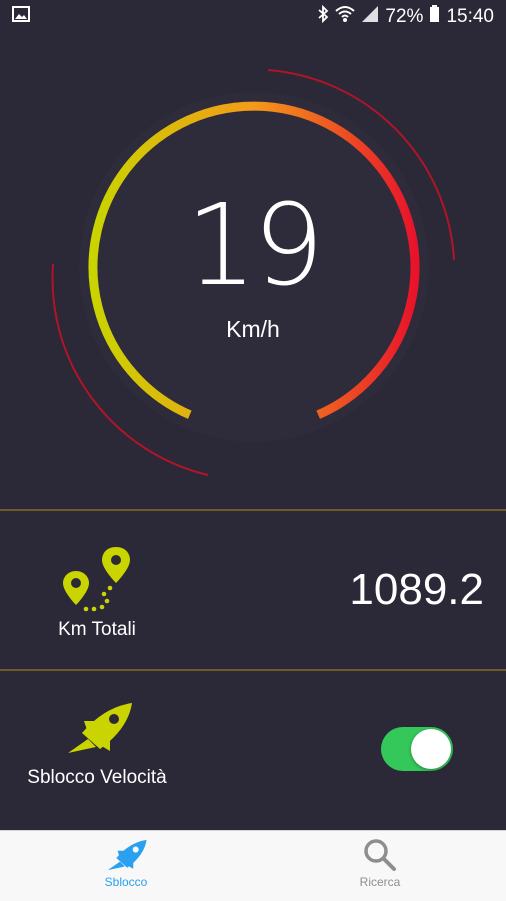 This screenshot has height=901, width=506. Describe the element at coordinates (97, 777) in the screenshot. I see `speed-unlock-label: Sblocco Velocità` at that location.